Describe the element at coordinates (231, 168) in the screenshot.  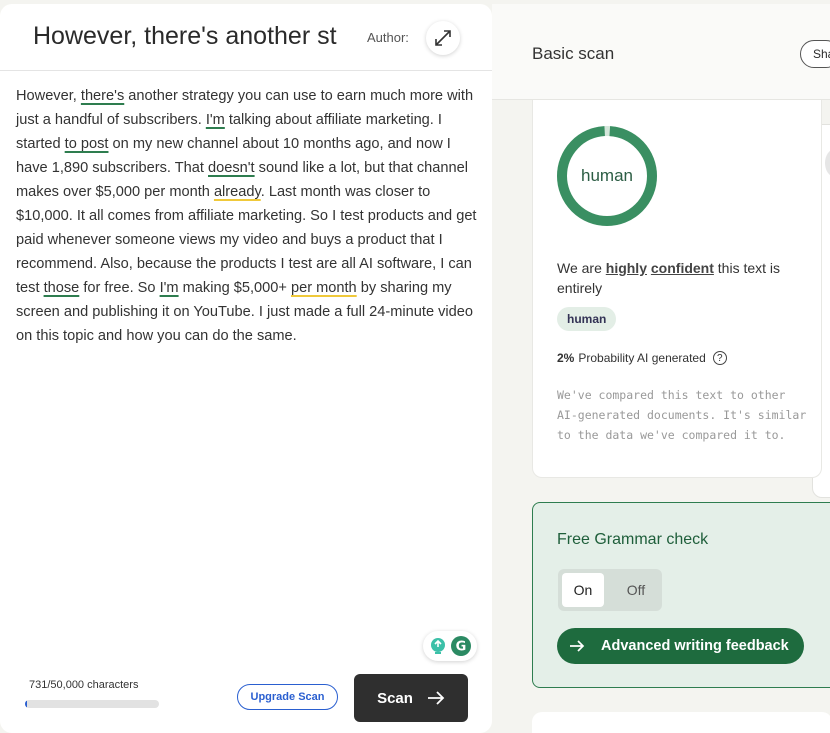
I see `suggestion-highlight: doesn't` at that location.